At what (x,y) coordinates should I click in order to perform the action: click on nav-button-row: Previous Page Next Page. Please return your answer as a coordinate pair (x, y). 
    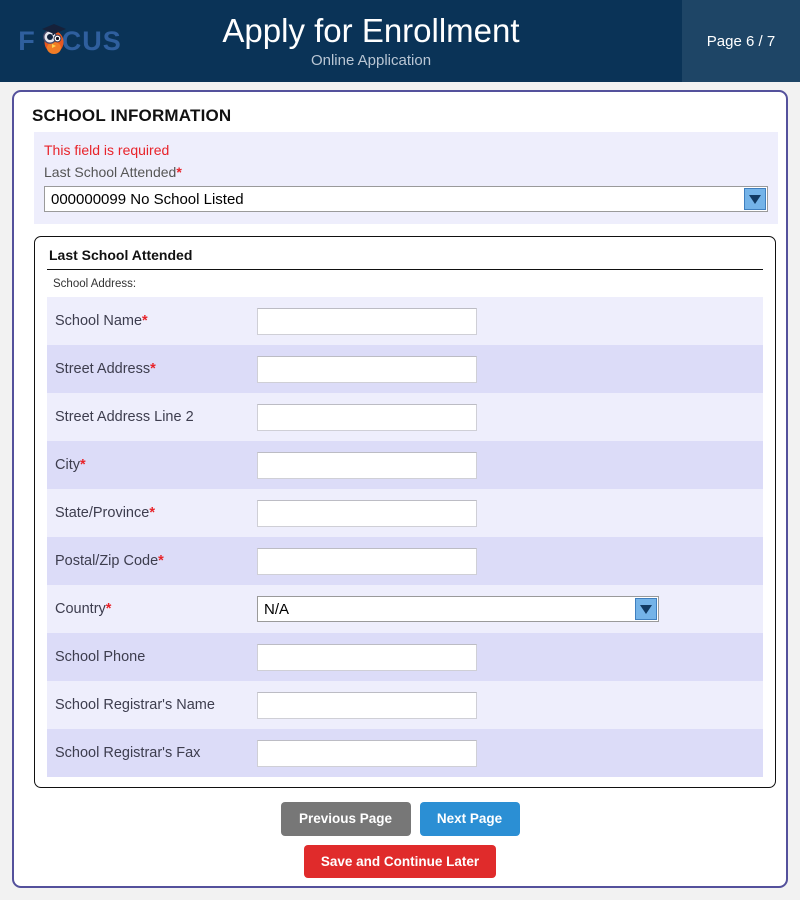
    Looking at the image, I should click on (400, 819).